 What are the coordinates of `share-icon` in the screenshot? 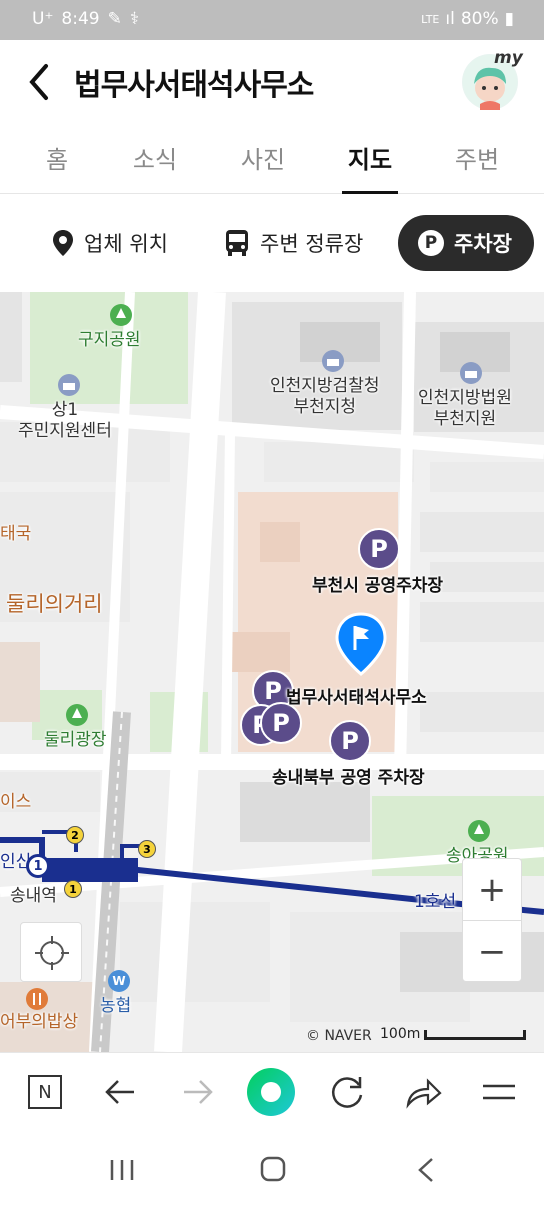 It's located at (423, 1092).